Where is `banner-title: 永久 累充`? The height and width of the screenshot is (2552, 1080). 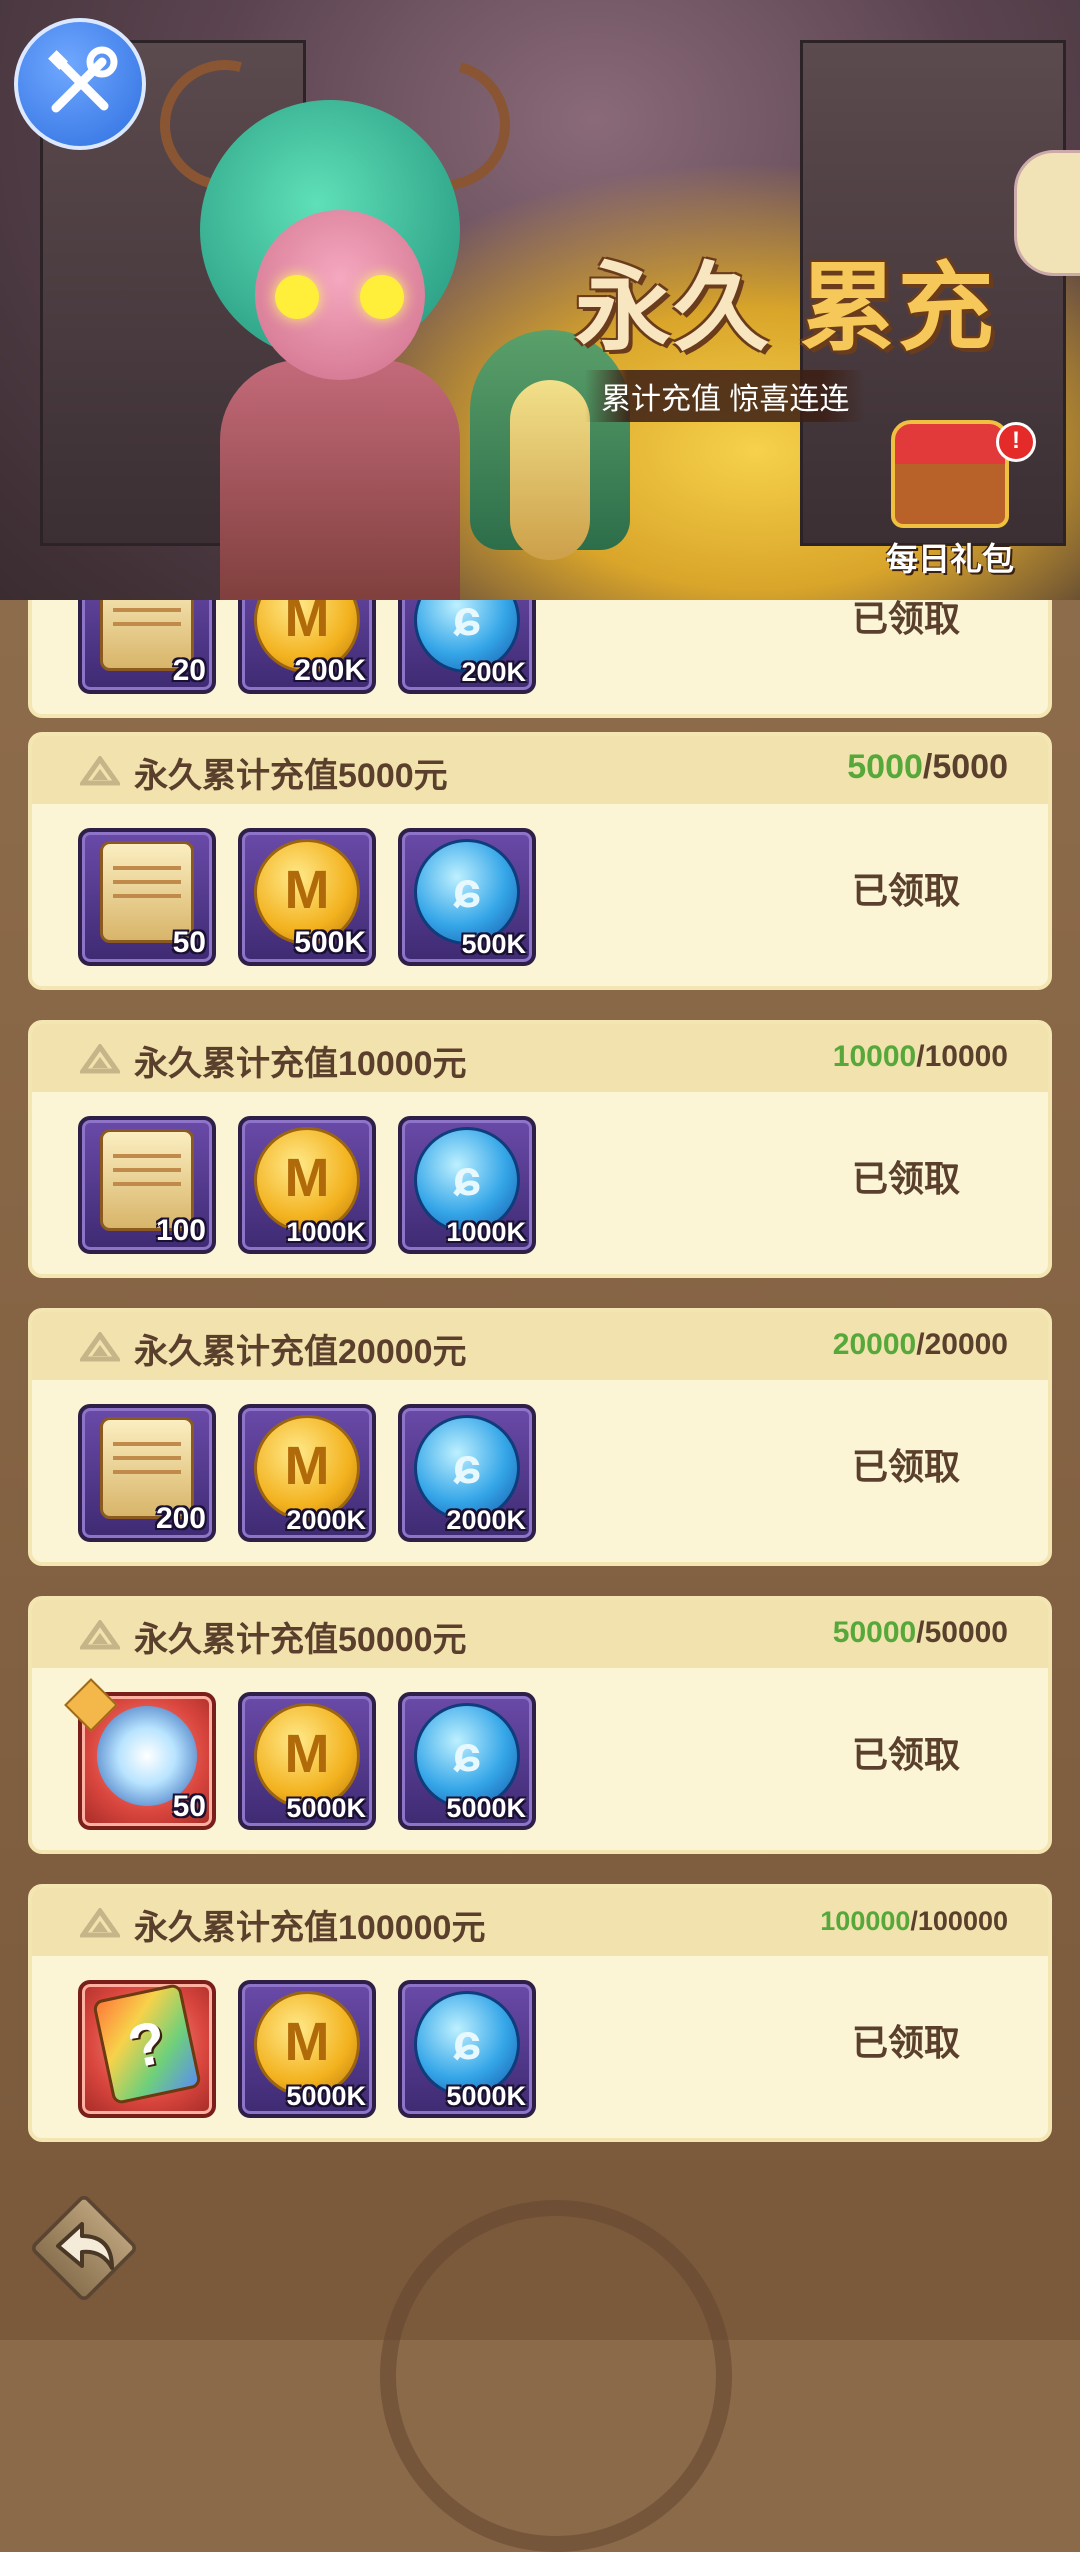
banner-title: 永久 累充 is located at coordinates (785, 308).